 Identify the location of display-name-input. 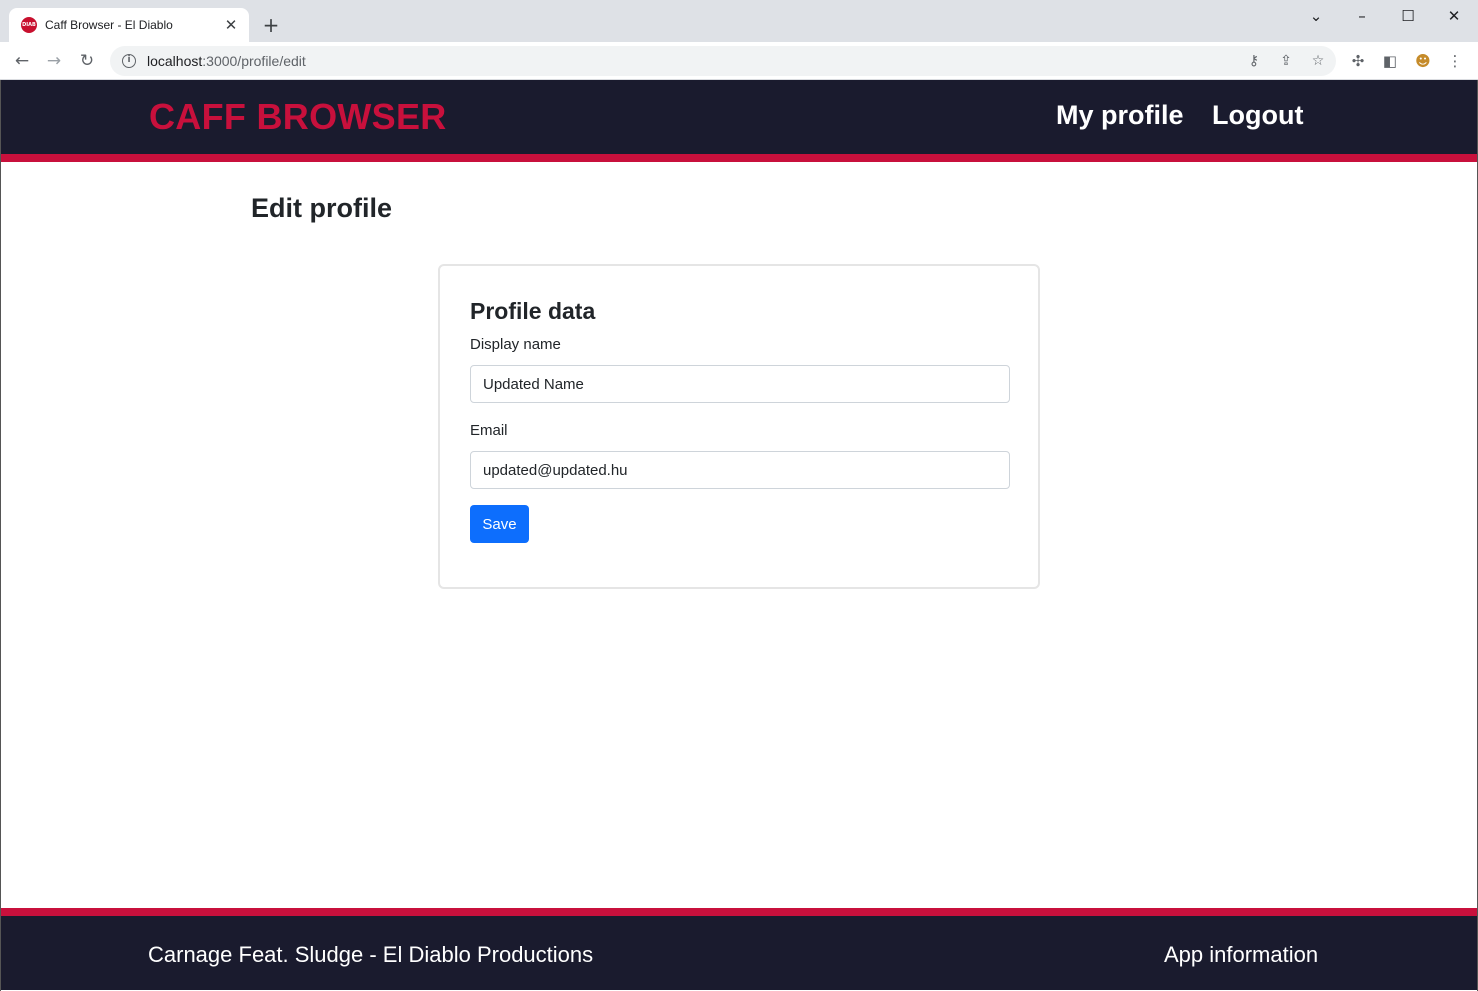
(740, 384).